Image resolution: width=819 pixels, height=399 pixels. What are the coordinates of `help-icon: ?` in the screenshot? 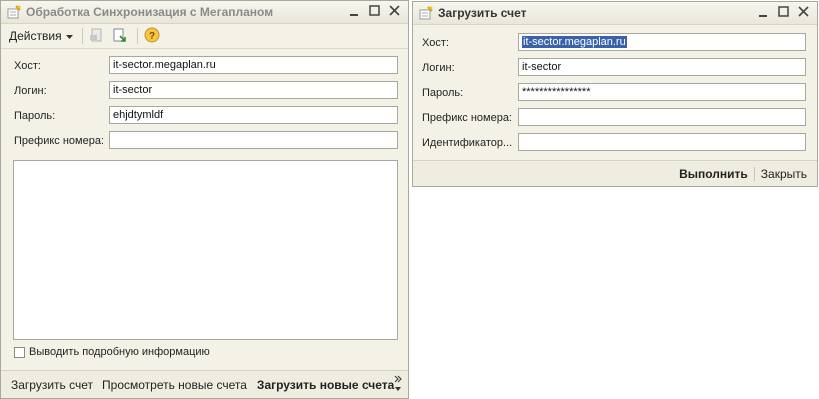 It's located at (152, 36).